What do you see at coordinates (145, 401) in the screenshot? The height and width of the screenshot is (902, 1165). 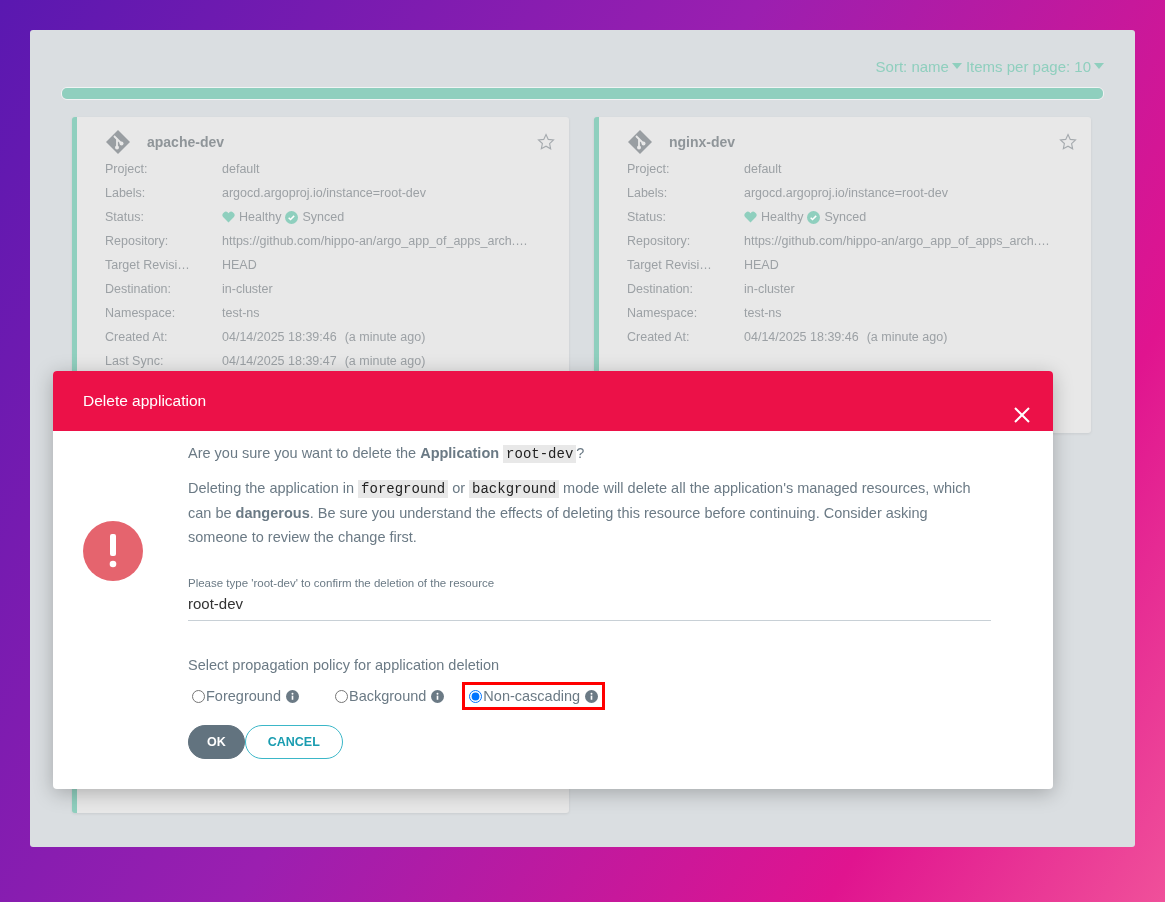 I see `dialog-title: Delete application` at bounding box center [145, 401].